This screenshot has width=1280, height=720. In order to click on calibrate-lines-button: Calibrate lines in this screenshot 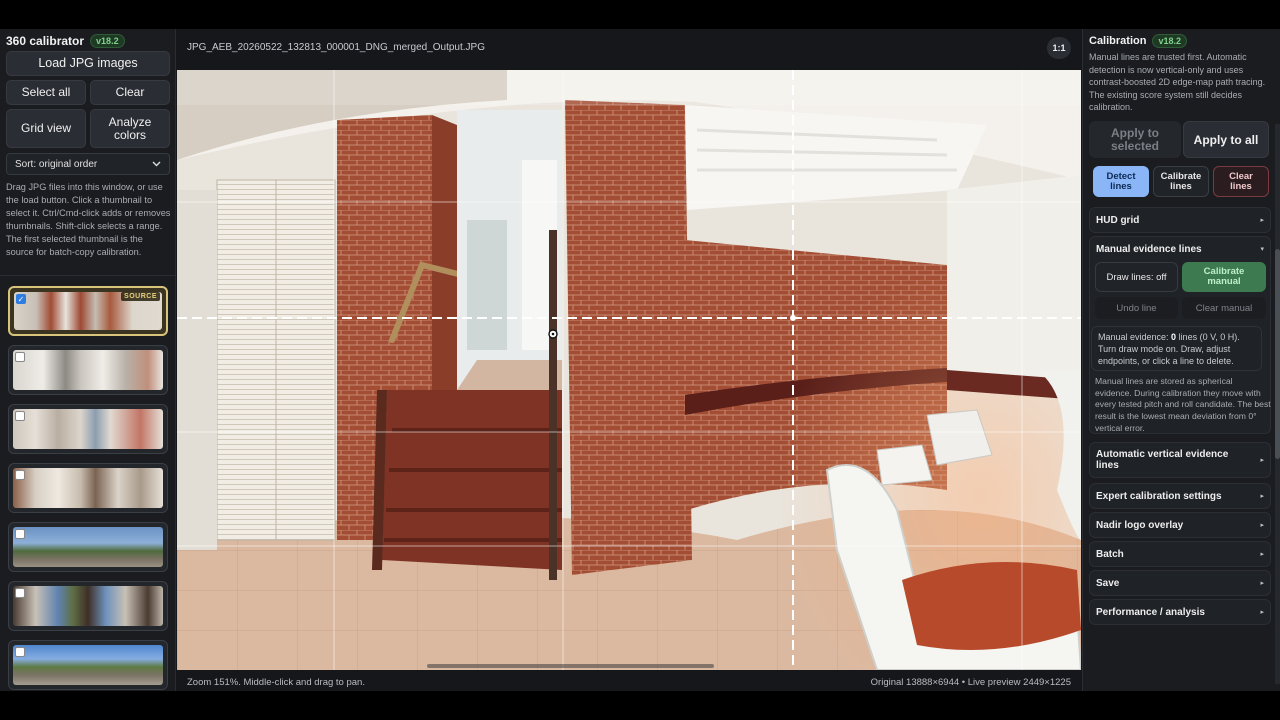, I will do `click(1181, 181)`.